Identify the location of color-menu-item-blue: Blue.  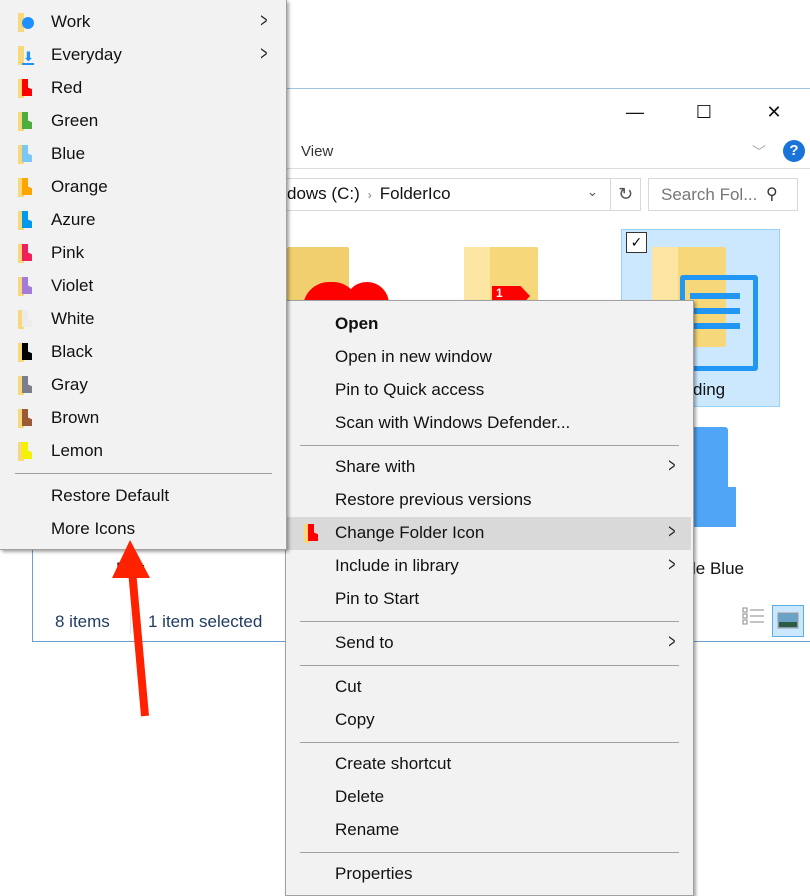
(143, 154).